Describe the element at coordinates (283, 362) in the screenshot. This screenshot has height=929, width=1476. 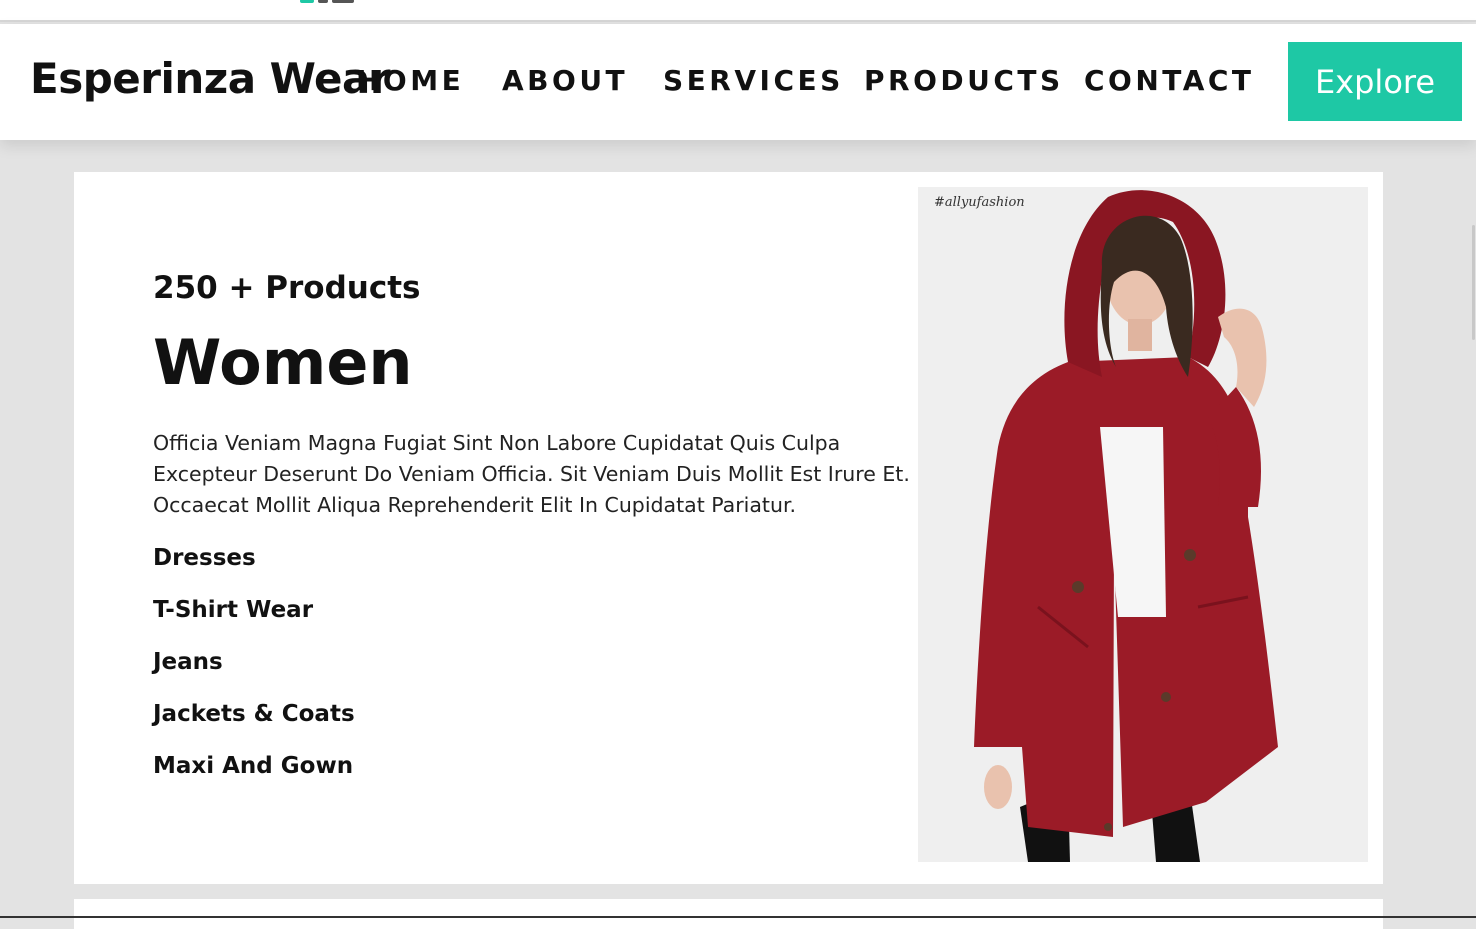
I see `category-title: Women` at that location.